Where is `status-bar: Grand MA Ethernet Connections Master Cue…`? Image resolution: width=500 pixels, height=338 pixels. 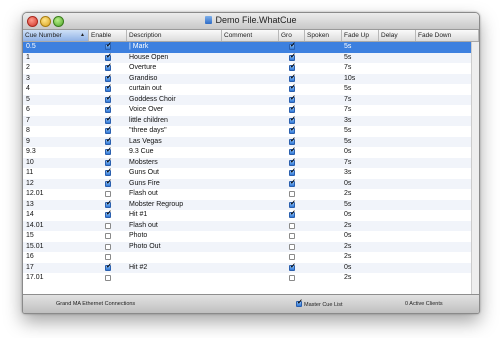
status-bar: Grand MA Ethernet Connections Master Cue… is located at coordinates (251, 303).